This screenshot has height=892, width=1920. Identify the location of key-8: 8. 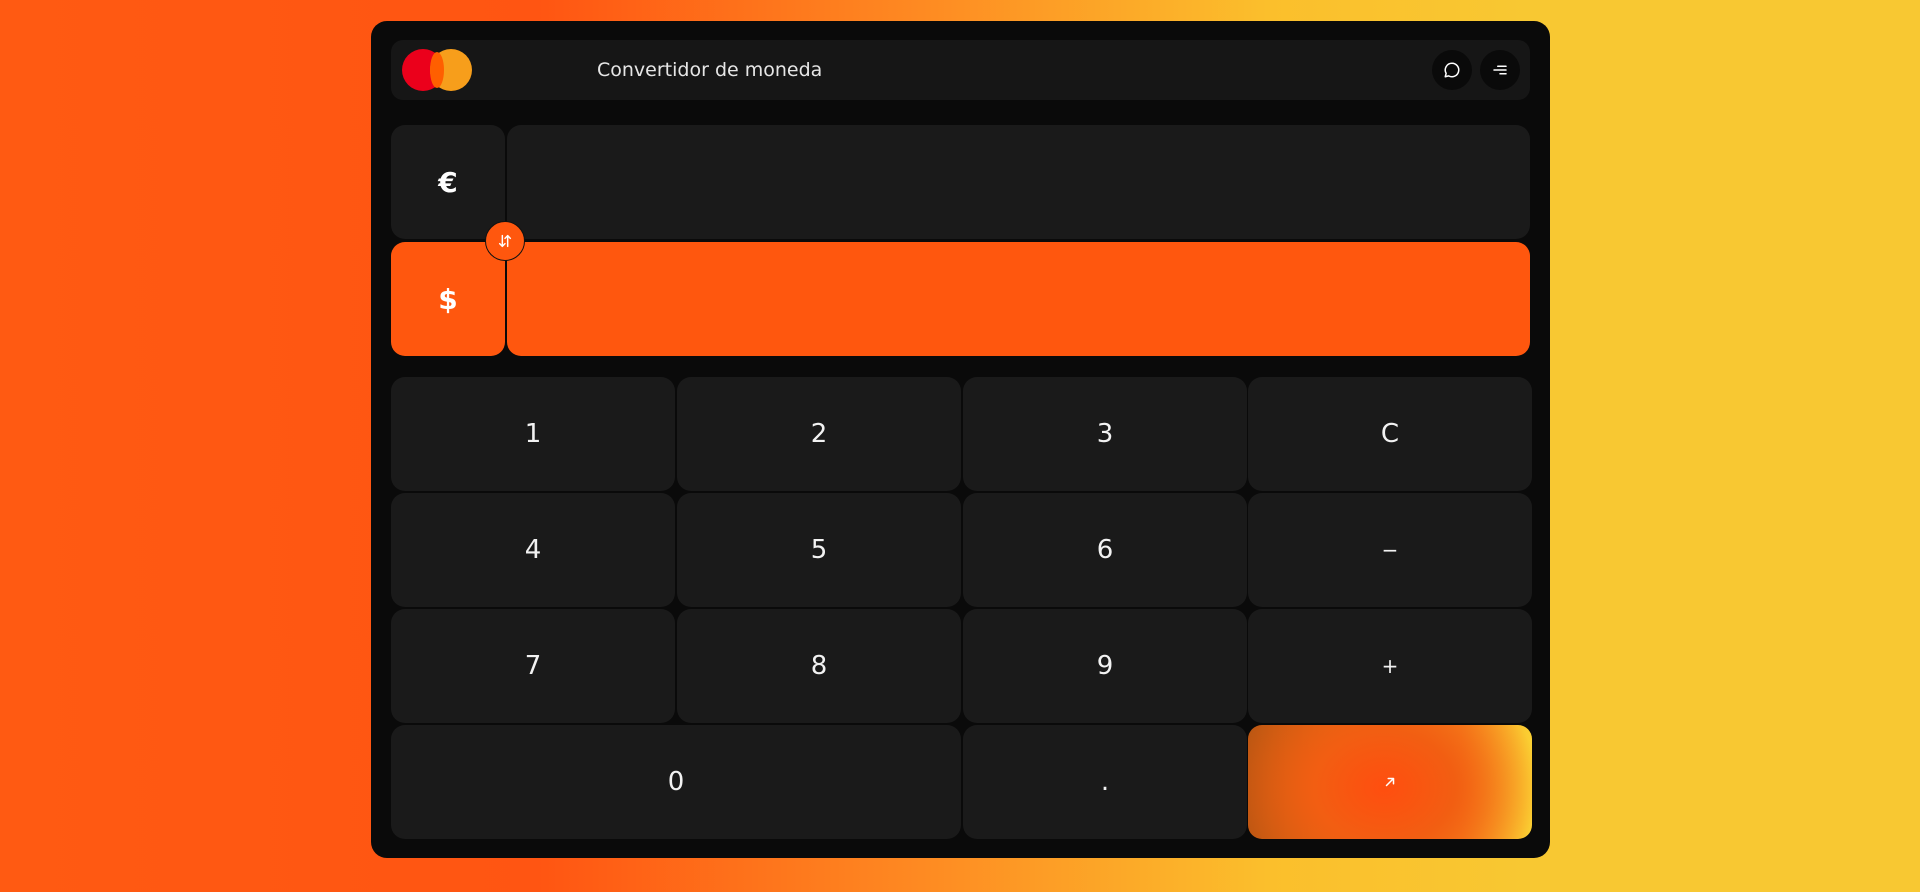
(819, 666).